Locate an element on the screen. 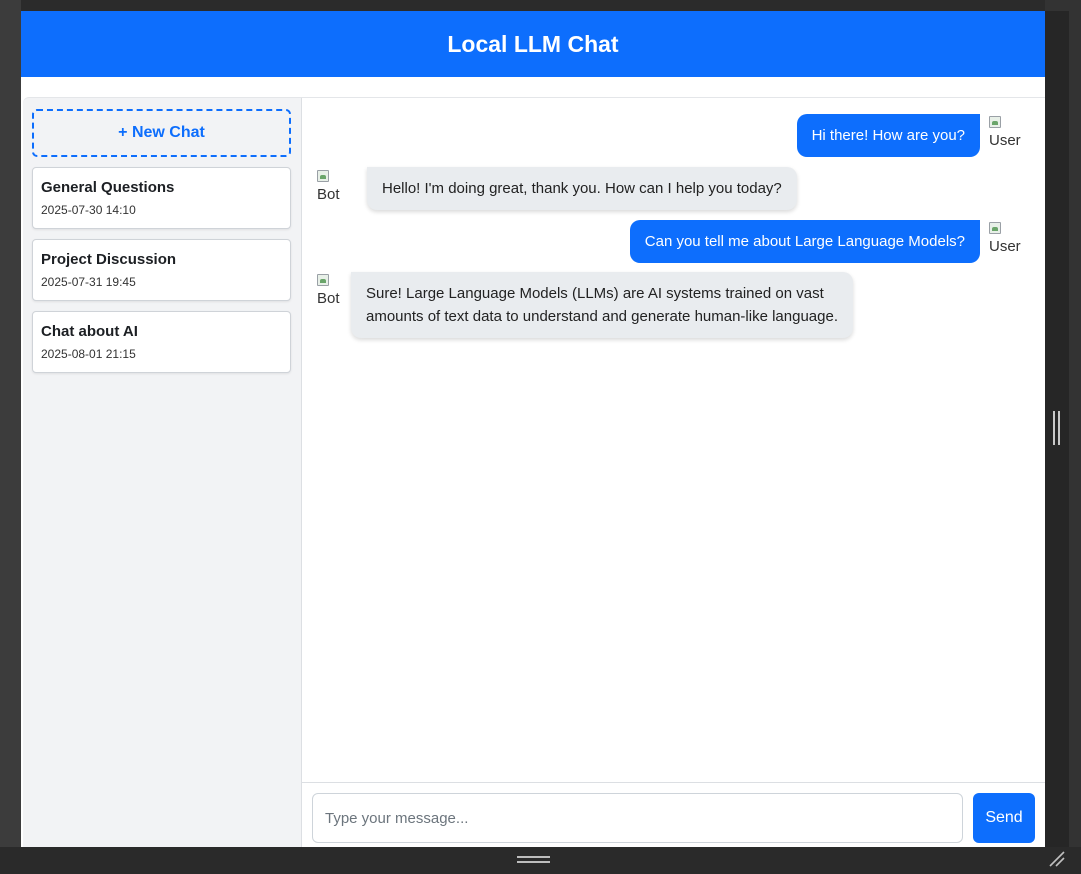 The height and width of the screenshot is (874, 1081). app-header: Local LLM Chat is located at coordinates (533, 44).